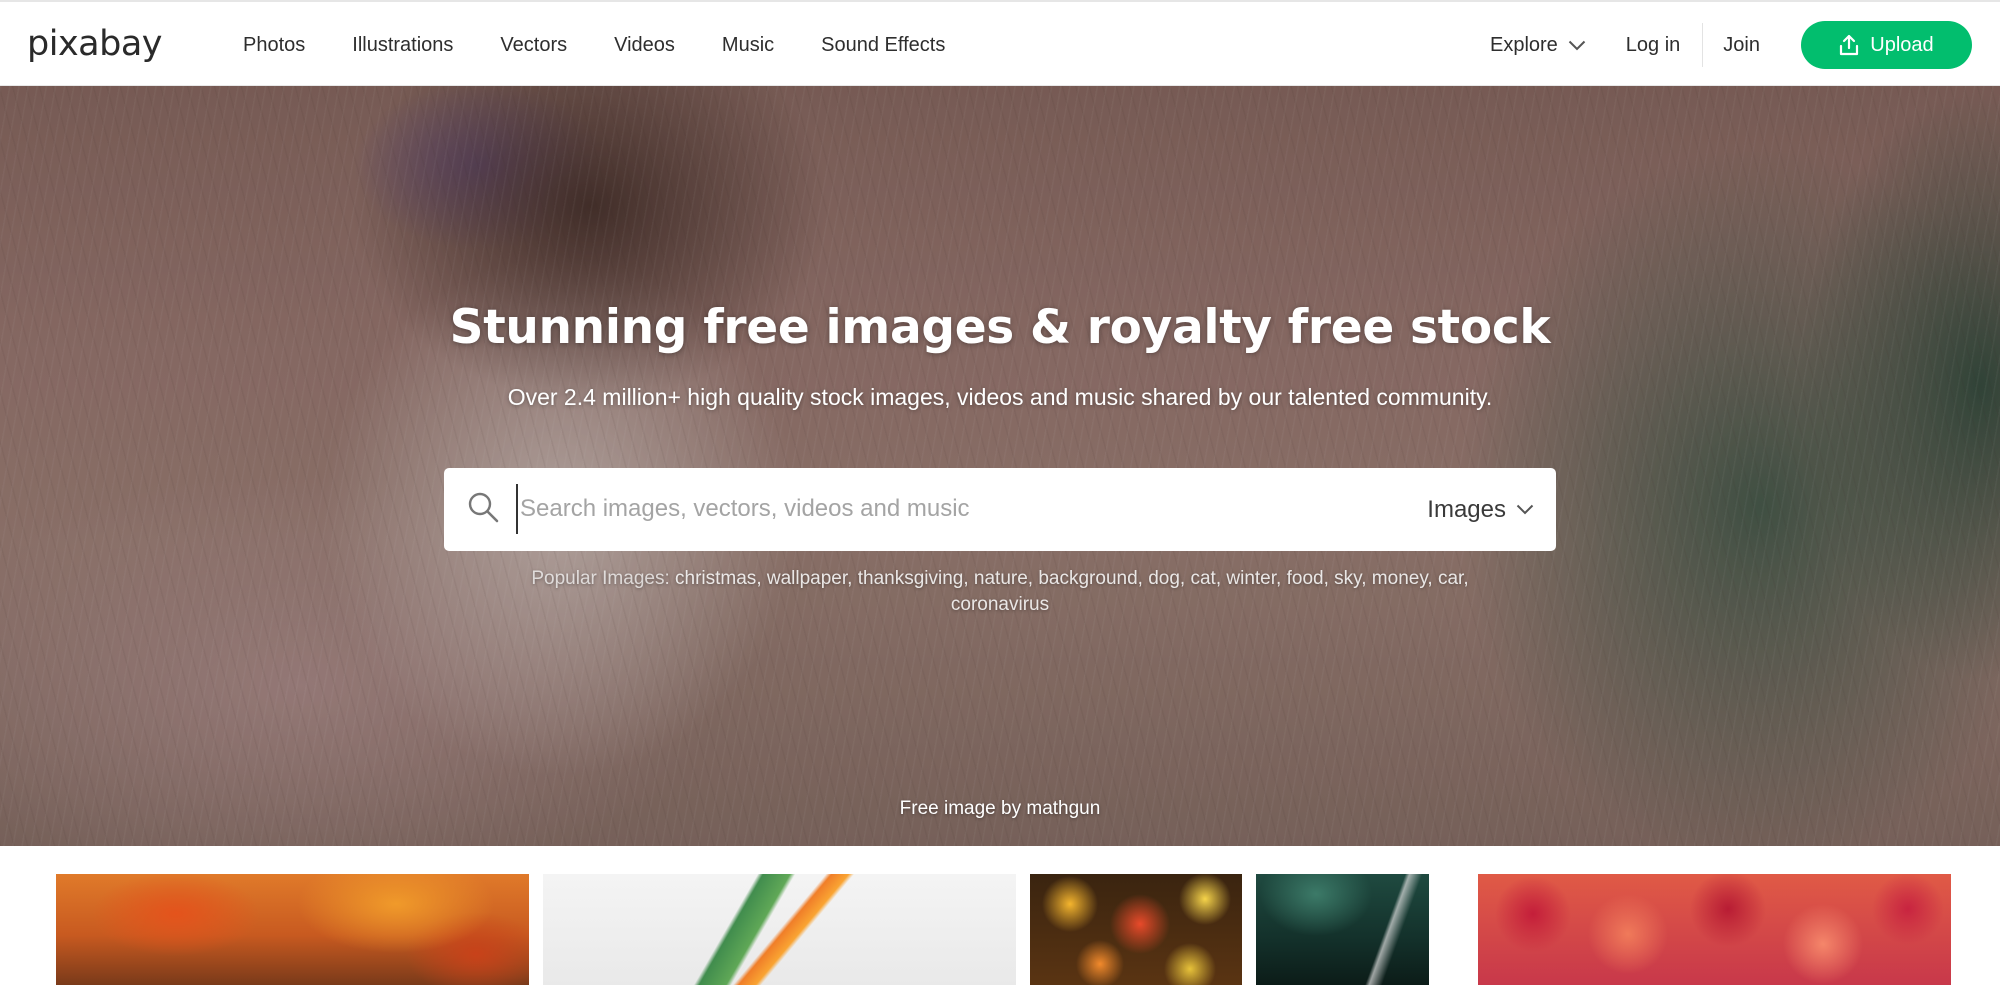 Image resolution: width=2000 pixels, height=985 pixels. What do you see at coordinates (274, 45) in the screenshot?
I see `nav-link-photos: Photos` at bounding box center [274, 45].